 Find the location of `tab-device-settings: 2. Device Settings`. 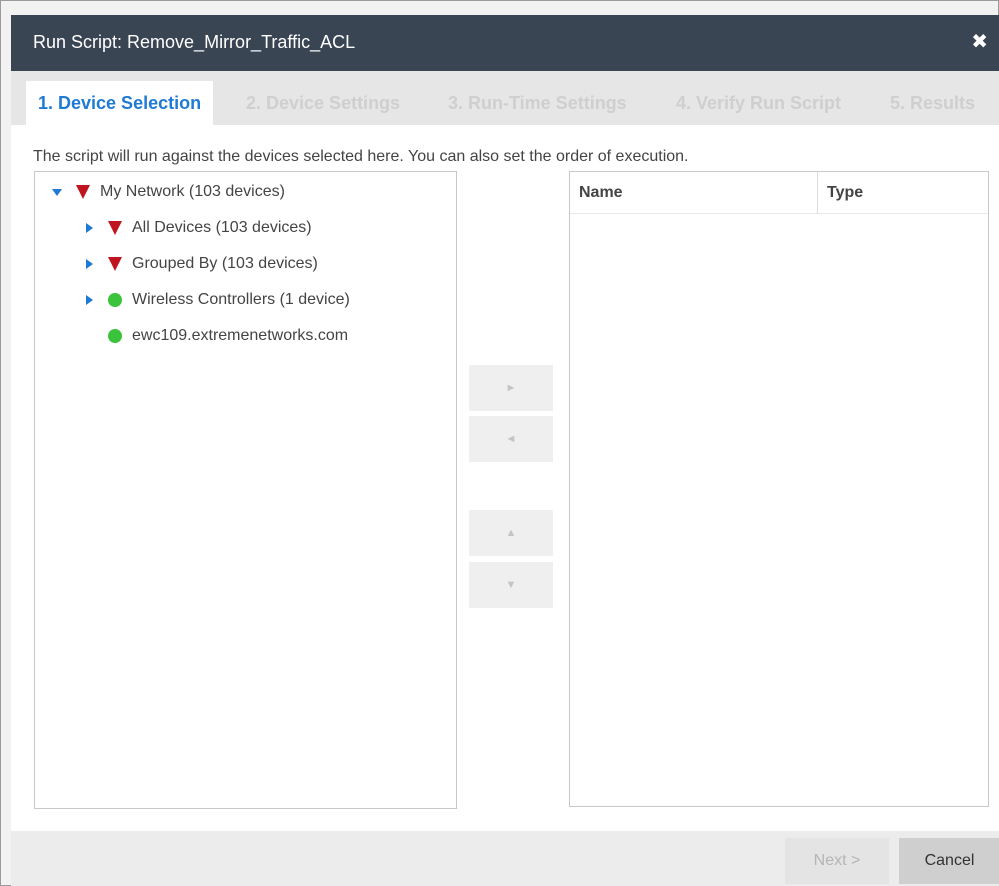

tab-device-settings: 2. Device Settings is located at coordinates (323, 103).